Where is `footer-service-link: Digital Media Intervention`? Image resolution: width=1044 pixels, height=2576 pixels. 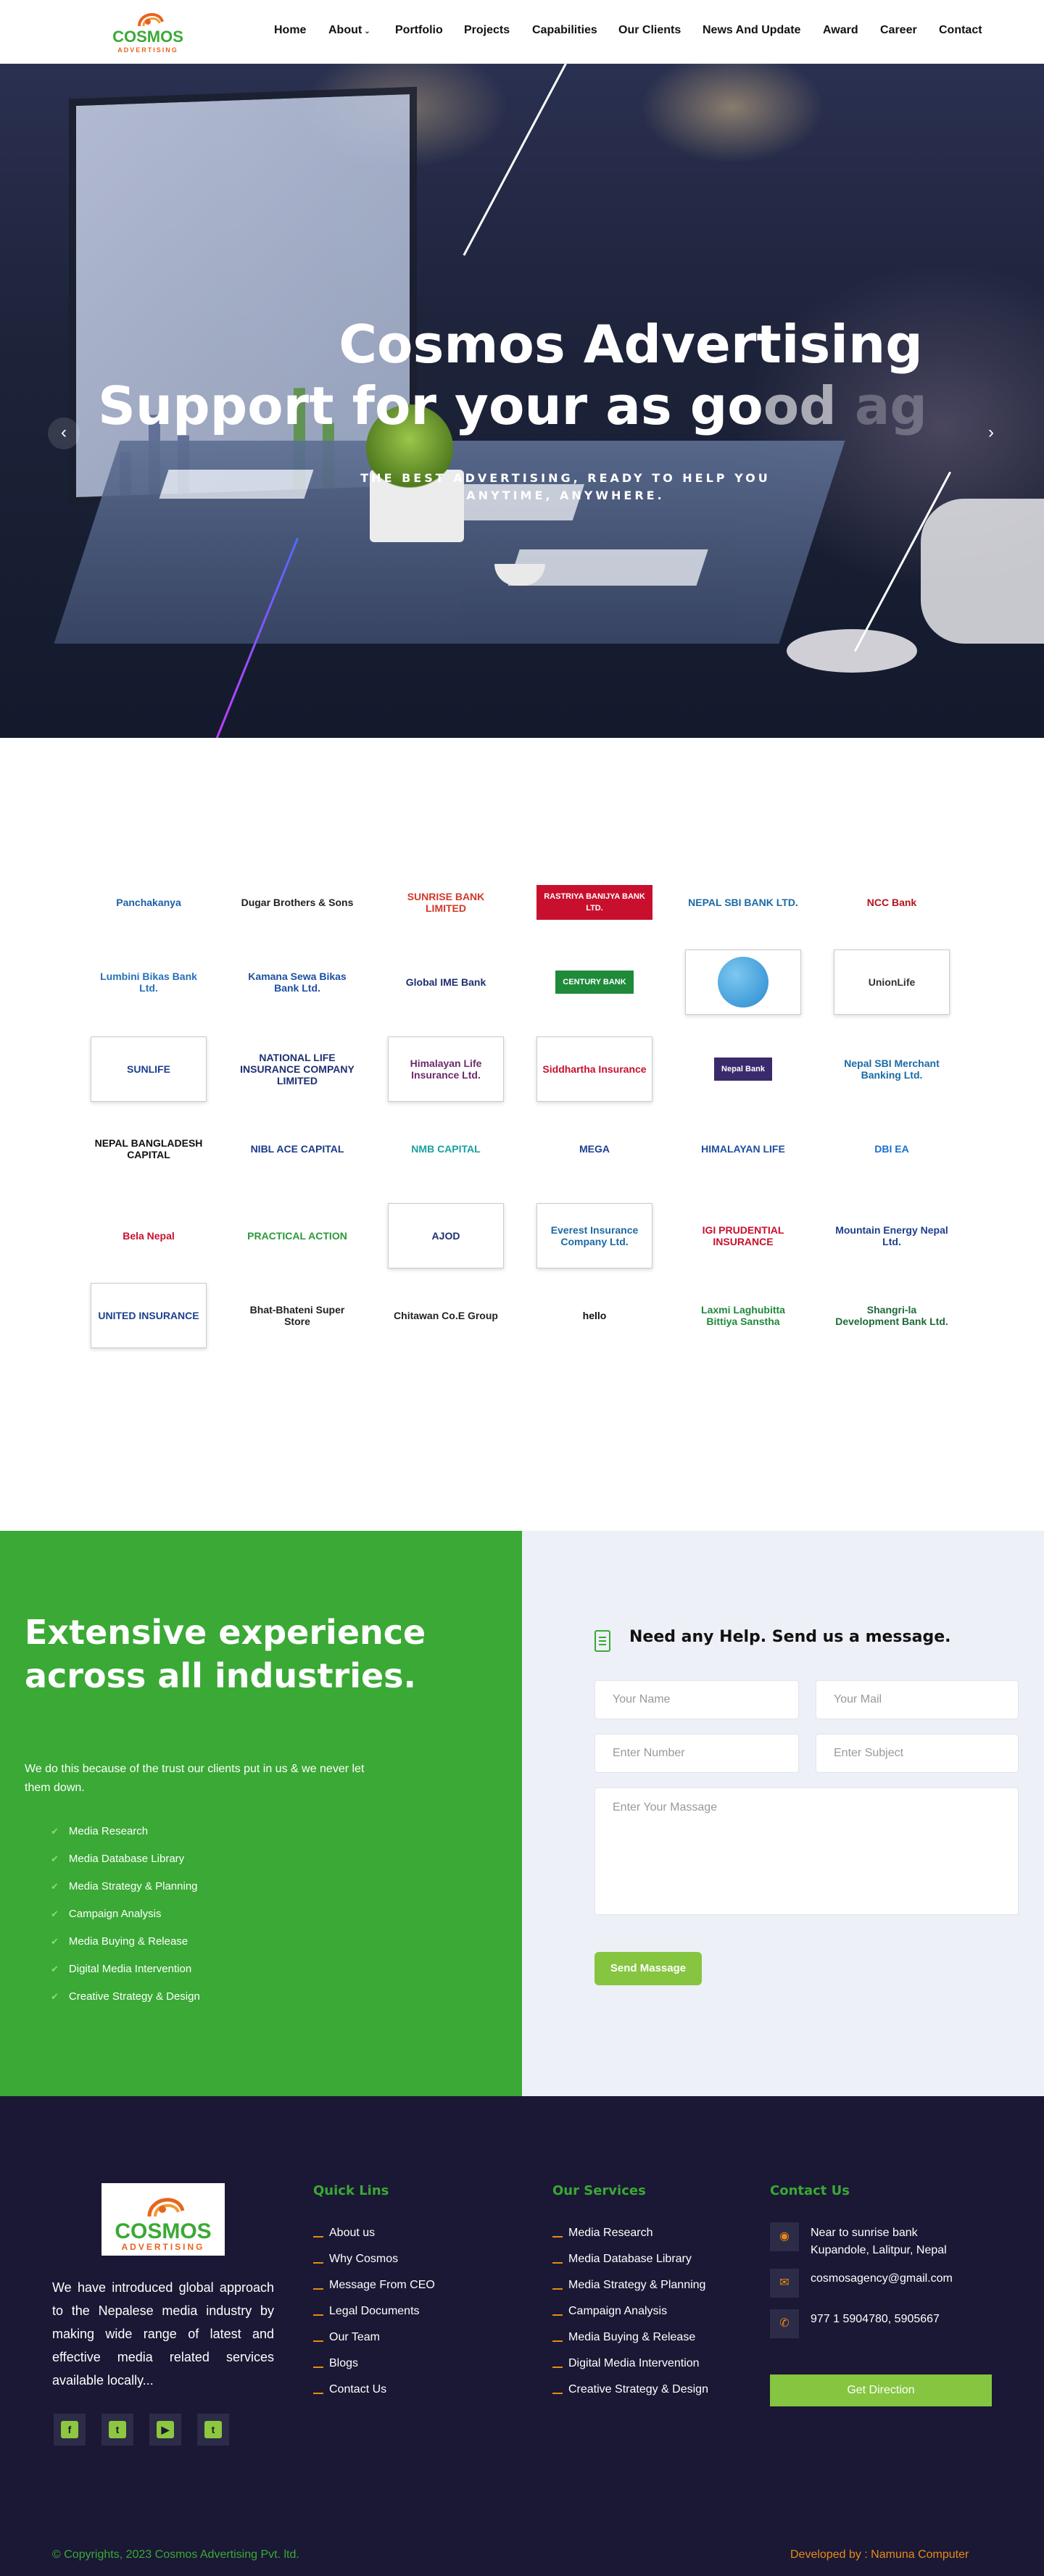 footer-service-link: Digital Media Intervention is located at coordinates (626, 2363).